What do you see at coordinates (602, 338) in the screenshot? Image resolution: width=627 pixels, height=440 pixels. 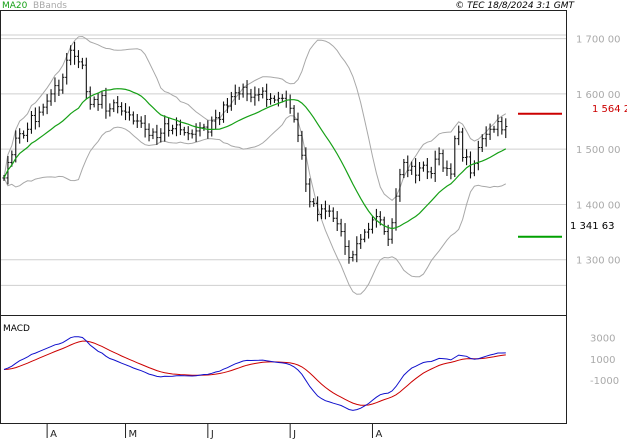 I see `macd-y-tick-label: 3000` at bounding box center [602, 338].